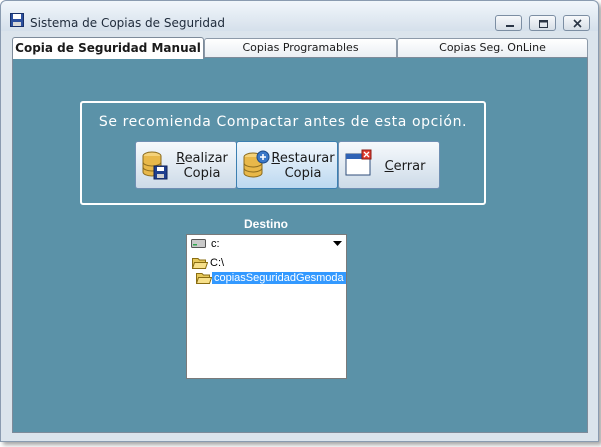  I want to click on window-title: Sistema de Copias de Seguridad, so click(127, 23).